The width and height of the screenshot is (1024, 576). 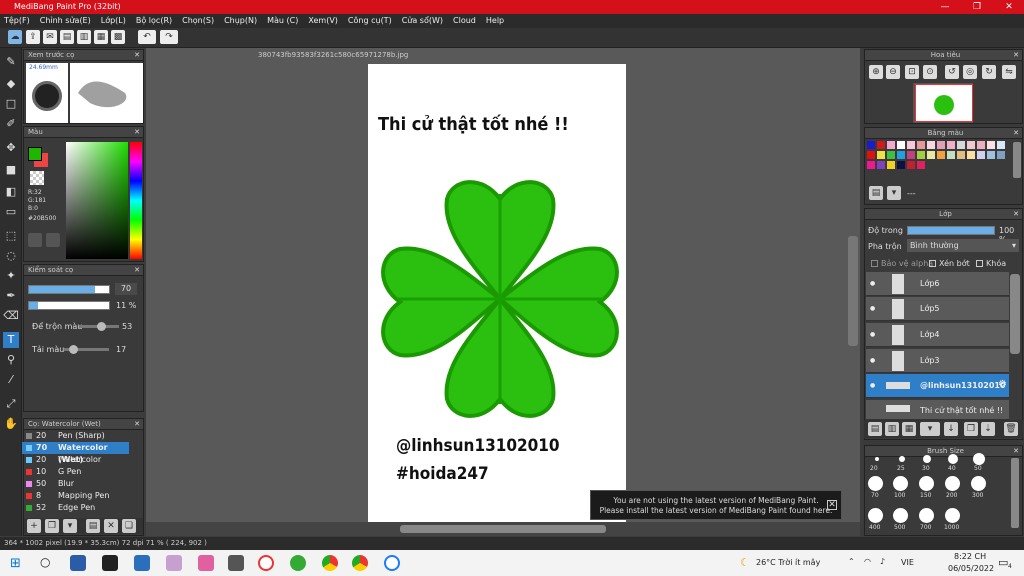 I want to click on merge-layer-icon: ⇣, so click(x=988, y=429).